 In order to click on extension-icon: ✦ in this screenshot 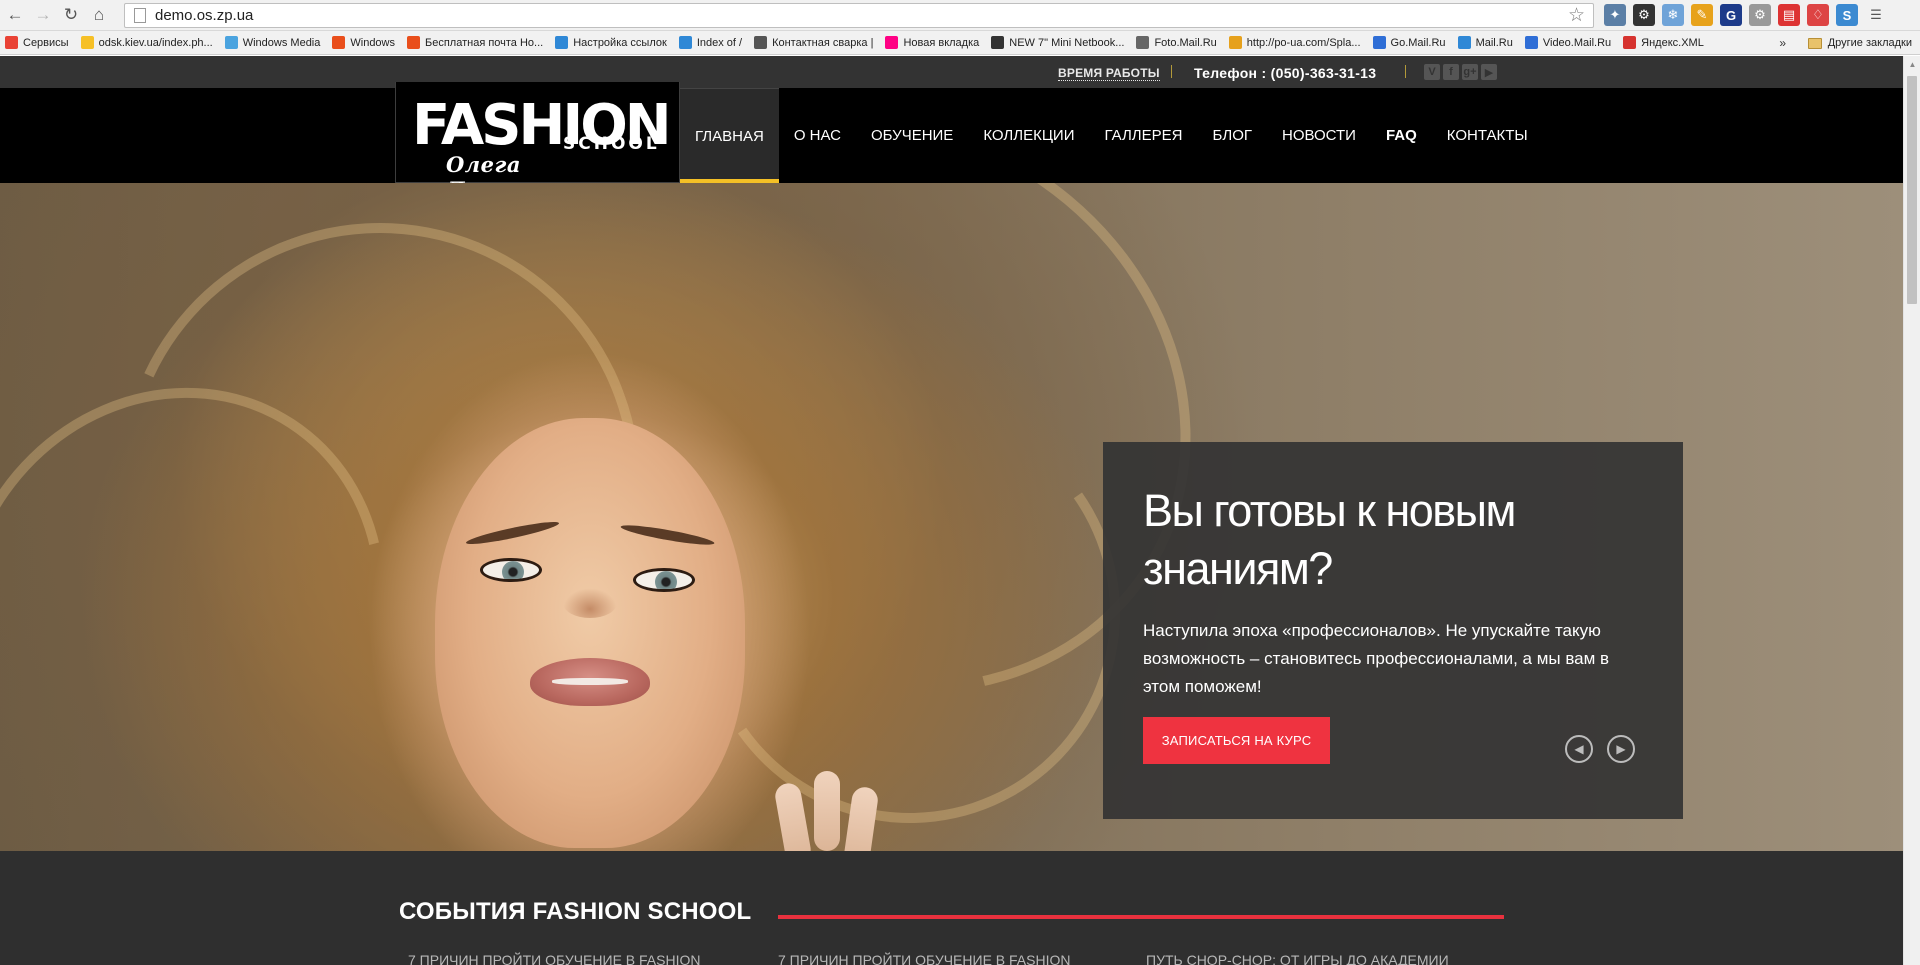, I will do `click(1615, 15)`.